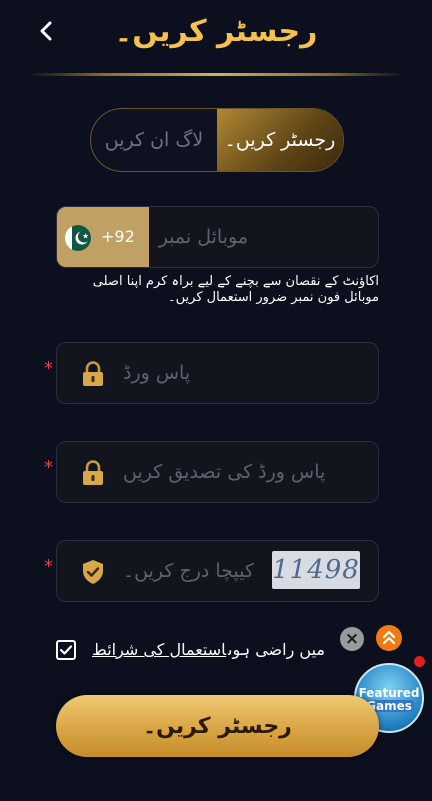  What do you see at coordinates (159, 649) in the screenshot?
I see `terms-link: استعمال کی شرائط` at bounding box center [159, 649].